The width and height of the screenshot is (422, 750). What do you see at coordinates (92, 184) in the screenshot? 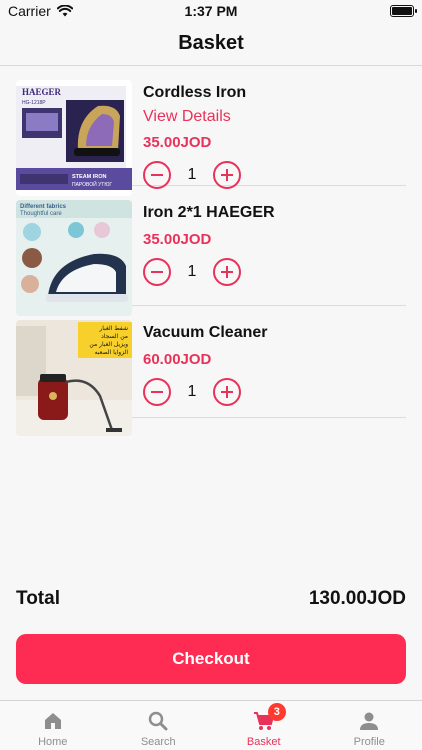
I see `image-ru: ПАРОВОЙ УТЮГ` at bounding box center [92, 184].